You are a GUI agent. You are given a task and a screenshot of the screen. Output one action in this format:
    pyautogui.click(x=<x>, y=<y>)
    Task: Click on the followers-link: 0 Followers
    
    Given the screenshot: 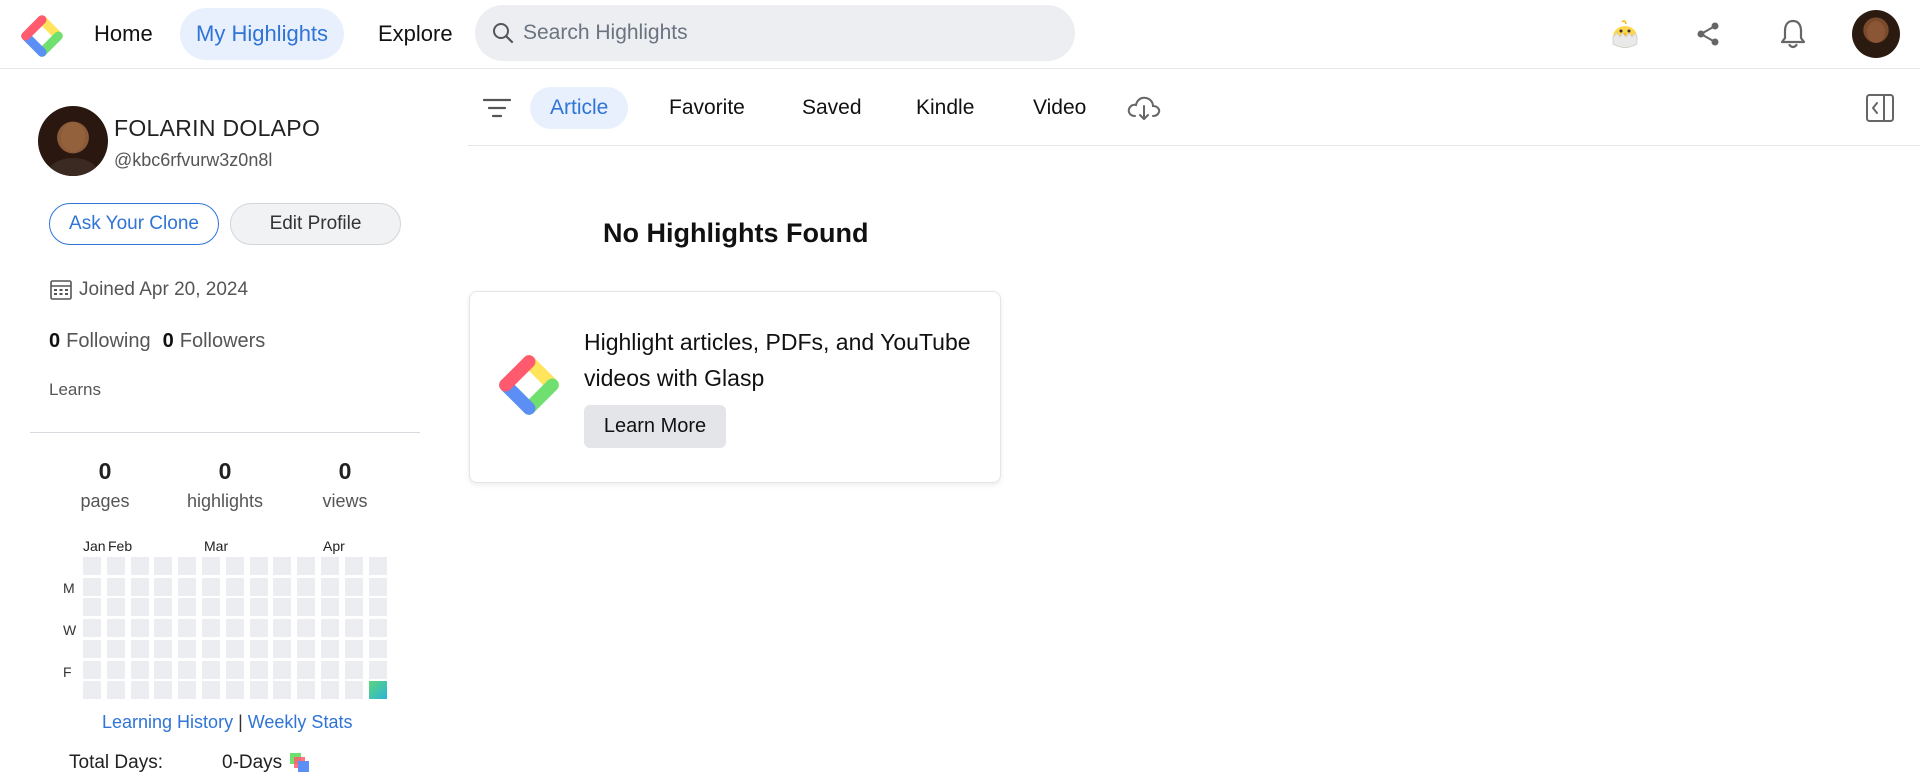 What is the action you would take?
    pyautogui.click(x=214, y=341)
    